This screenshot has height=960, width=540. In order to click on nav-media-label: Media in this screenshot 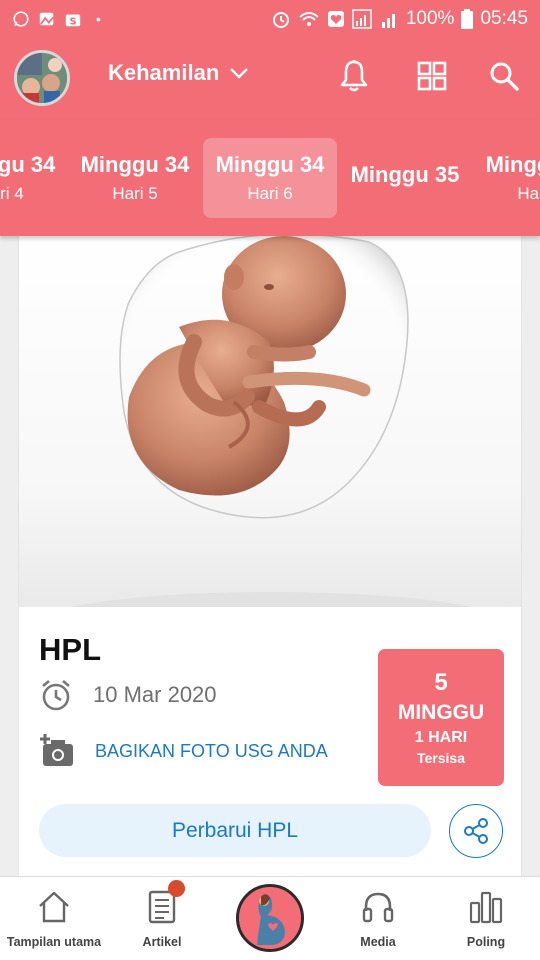, I will do `click(378, 942)`.